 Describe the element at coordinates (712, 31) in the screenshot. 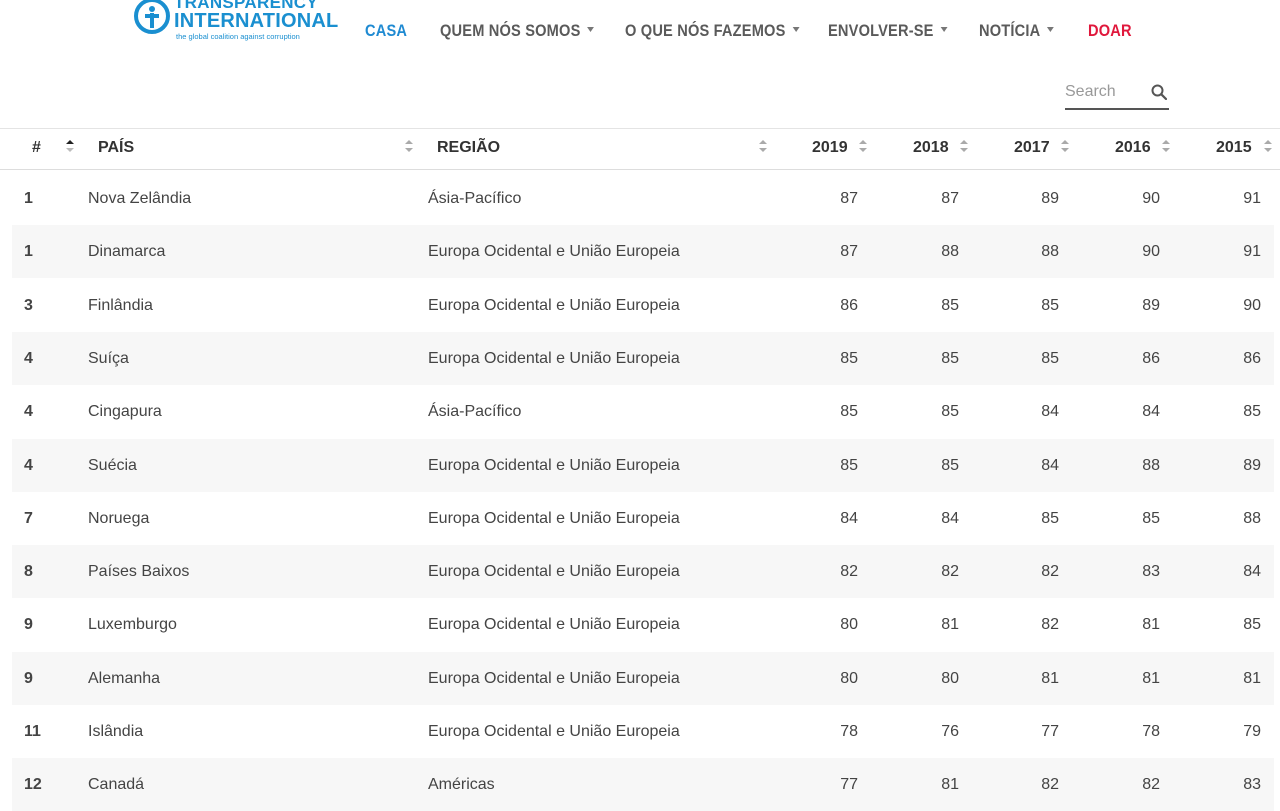

I see `nav-what-we-do: O QUE NÓS FAZEMOS` at that location.